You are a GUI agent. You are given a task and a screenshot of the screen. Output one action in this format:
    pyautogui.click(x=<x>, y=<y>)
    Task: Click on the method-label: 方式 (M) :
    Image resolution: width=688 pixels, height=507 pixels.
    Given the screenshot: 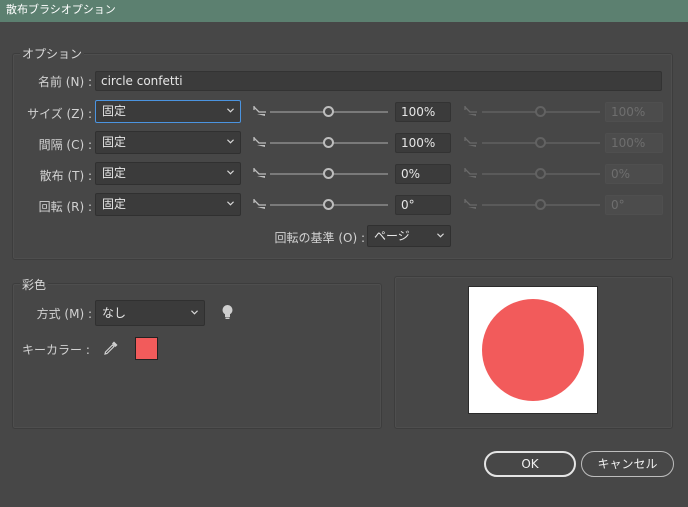 What is the action you would take?
    pyautogui.click(x=64, y=314)
    